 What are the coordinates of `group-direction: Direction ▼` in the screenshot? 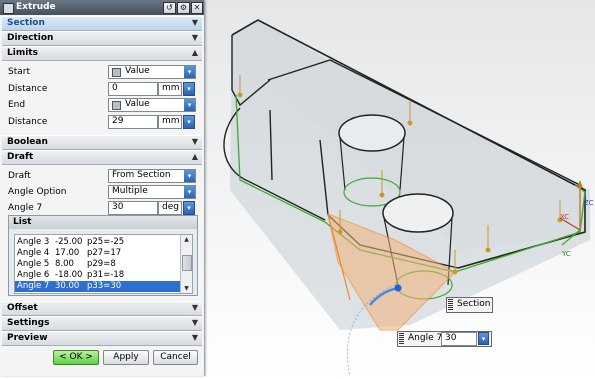 It's located at (102, 38).